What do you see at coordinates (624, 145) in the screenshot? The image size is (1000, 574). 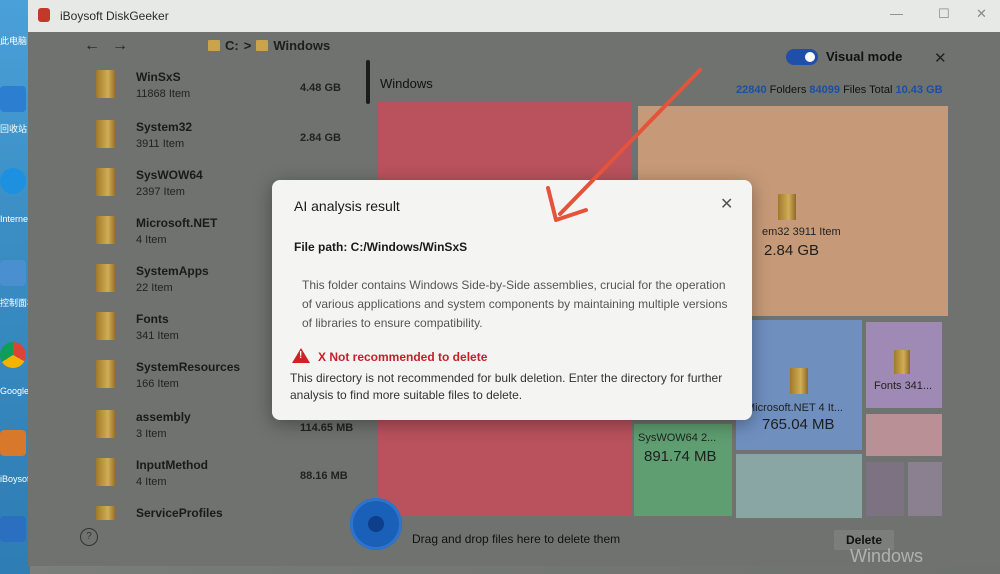 I see `annotation-arrow-icon` at bounding box center [624, 145].